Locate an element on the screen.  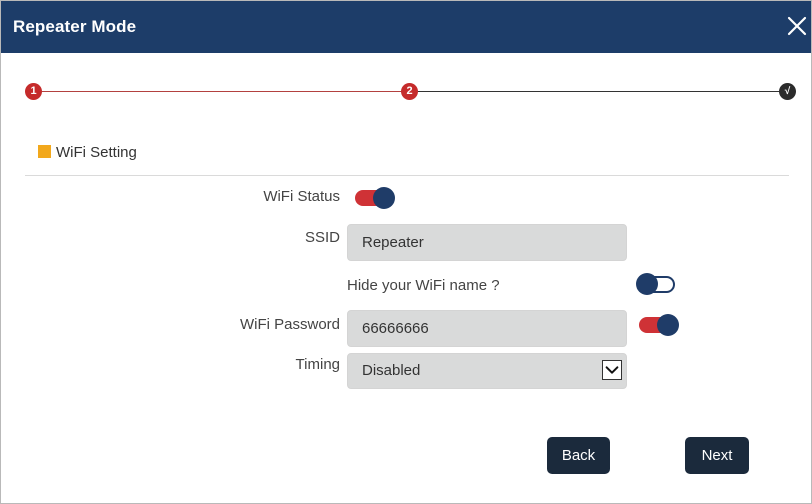
dialog-title: Repeater Mode is located at coordinates (75, 26).